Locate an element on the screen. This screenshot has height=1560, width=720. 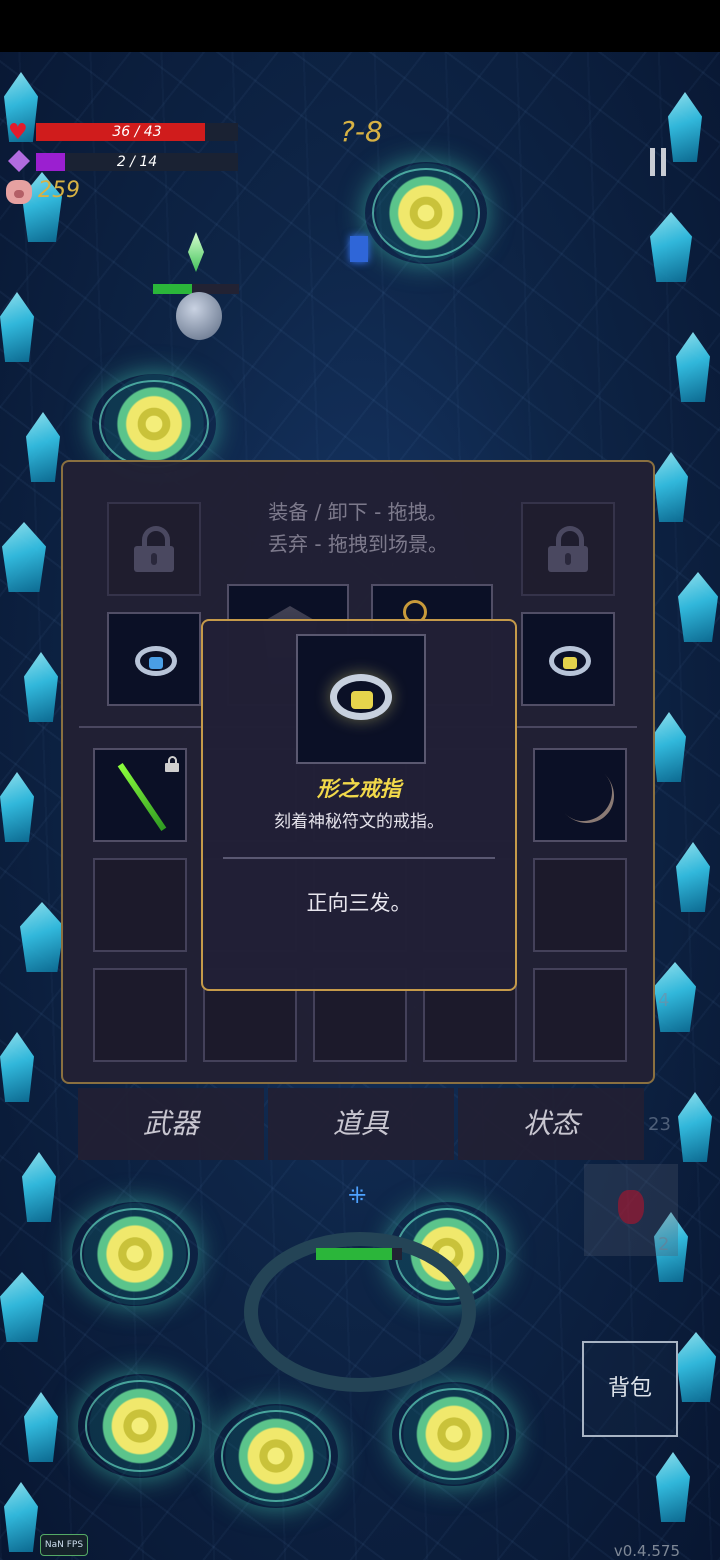
blue-cube-player is located at coordinates (359, 249).